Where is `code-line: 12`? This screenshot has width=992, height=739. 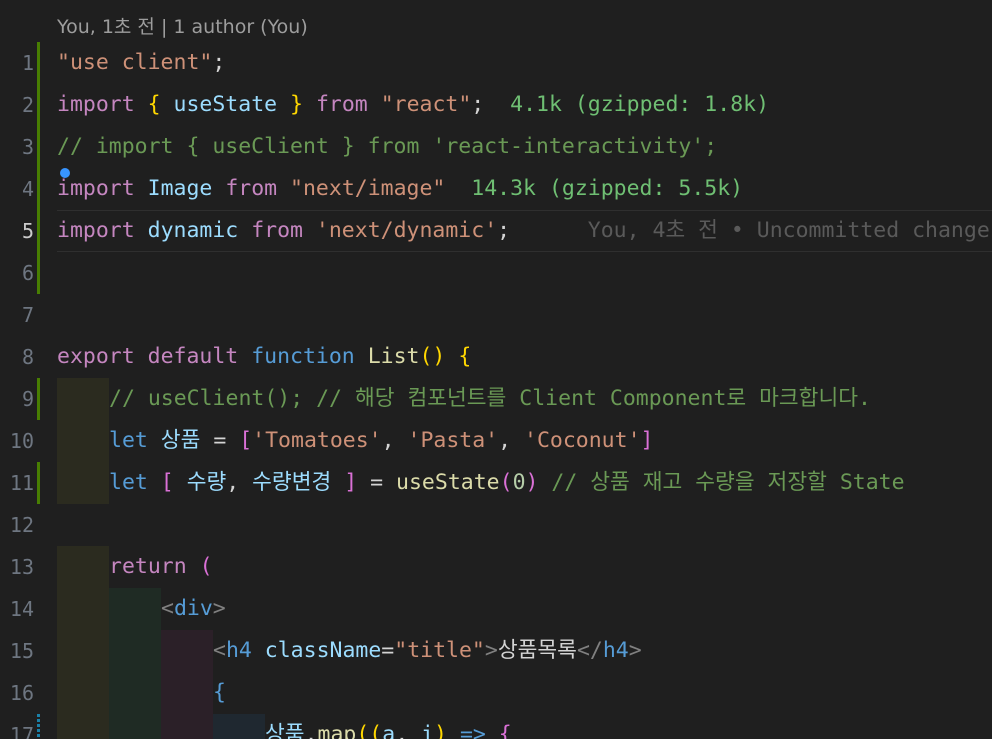 code-line: 12 is located at coordinates (496, 525).